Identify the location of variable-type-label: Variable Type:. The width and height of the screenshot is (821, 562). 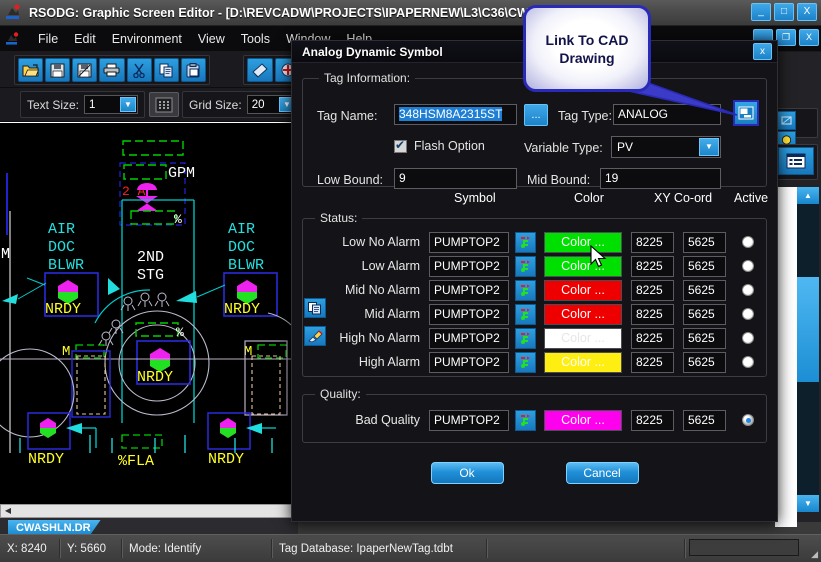
(563, 148).